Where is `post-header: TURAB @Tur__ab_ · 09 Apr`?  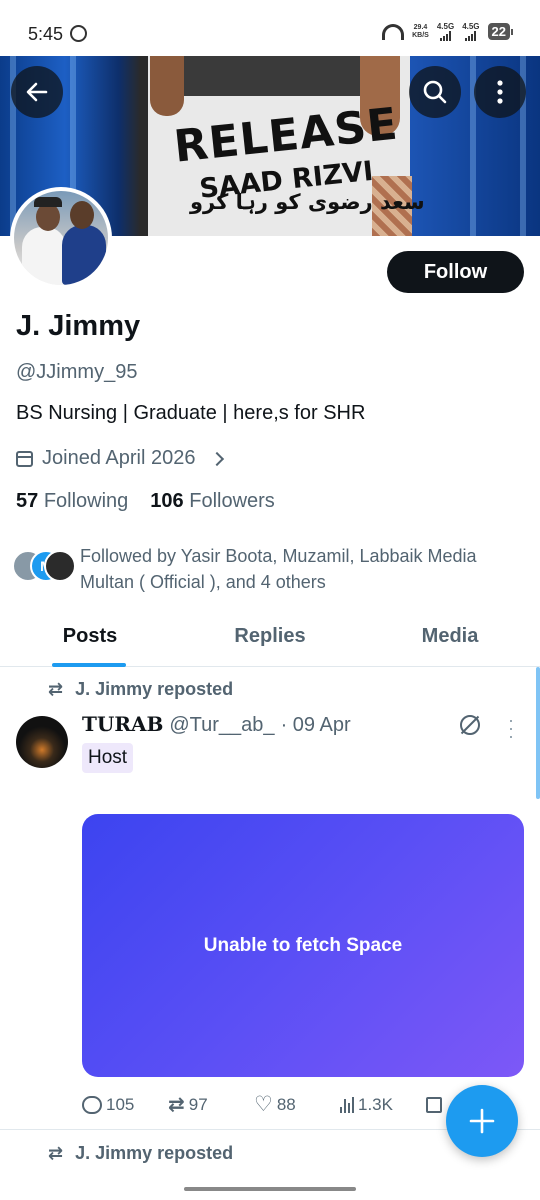
post-header: TURAB @Tur__ab_ · 09 Apr is located at coordinates (216, 724).